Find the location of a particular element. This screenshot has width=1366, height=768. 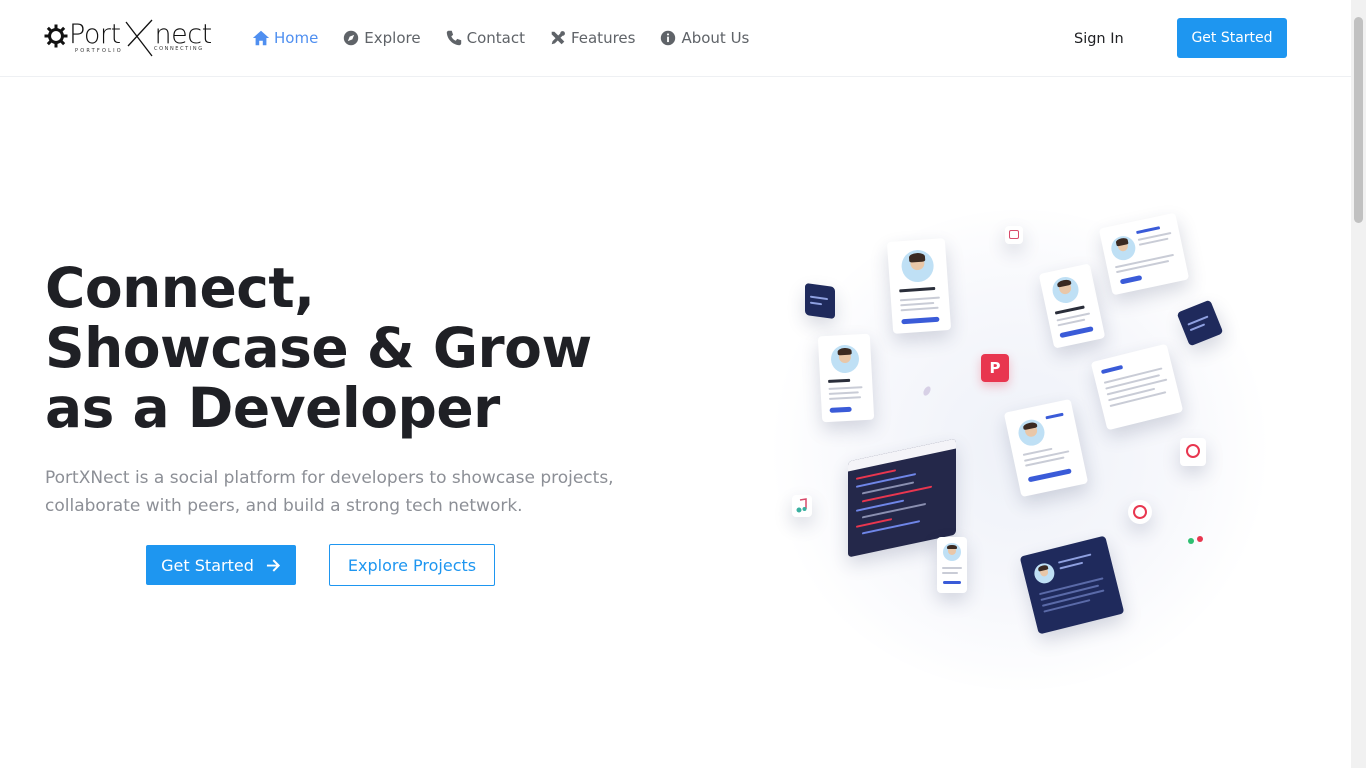

hero-title-line-2: Showcase & Grow is located at coordinates (318, 348).